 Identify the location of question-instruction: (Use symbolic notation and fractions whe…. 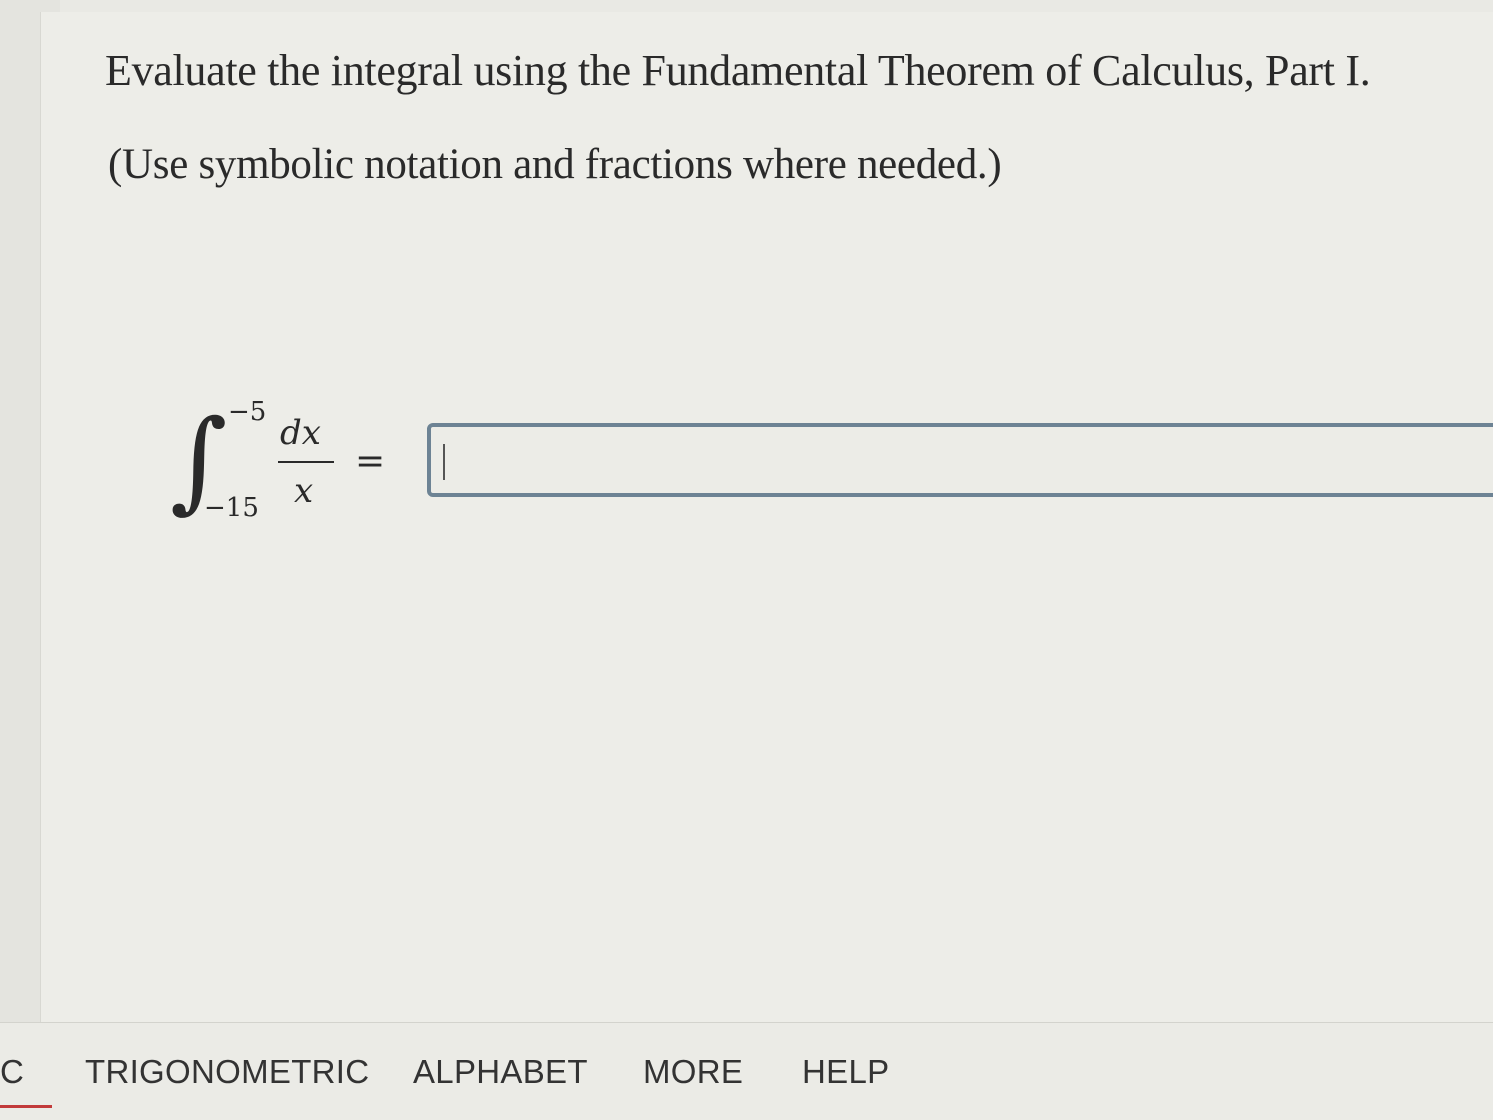
(555, 164).